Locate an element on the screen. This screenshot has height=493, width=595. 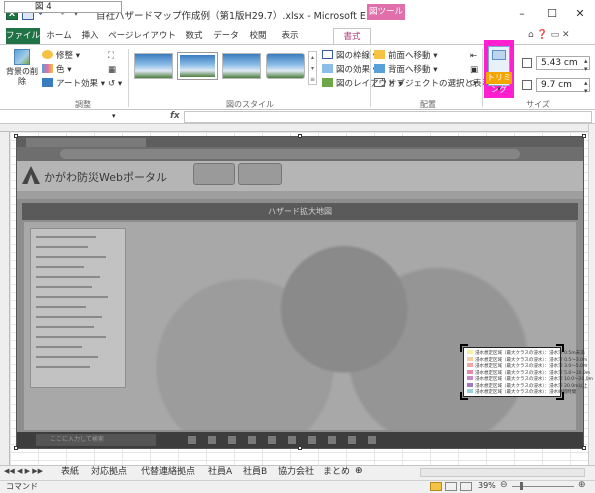
picture-portal-title: かがわ防災Webポータル is located at coordinates (105, 177).